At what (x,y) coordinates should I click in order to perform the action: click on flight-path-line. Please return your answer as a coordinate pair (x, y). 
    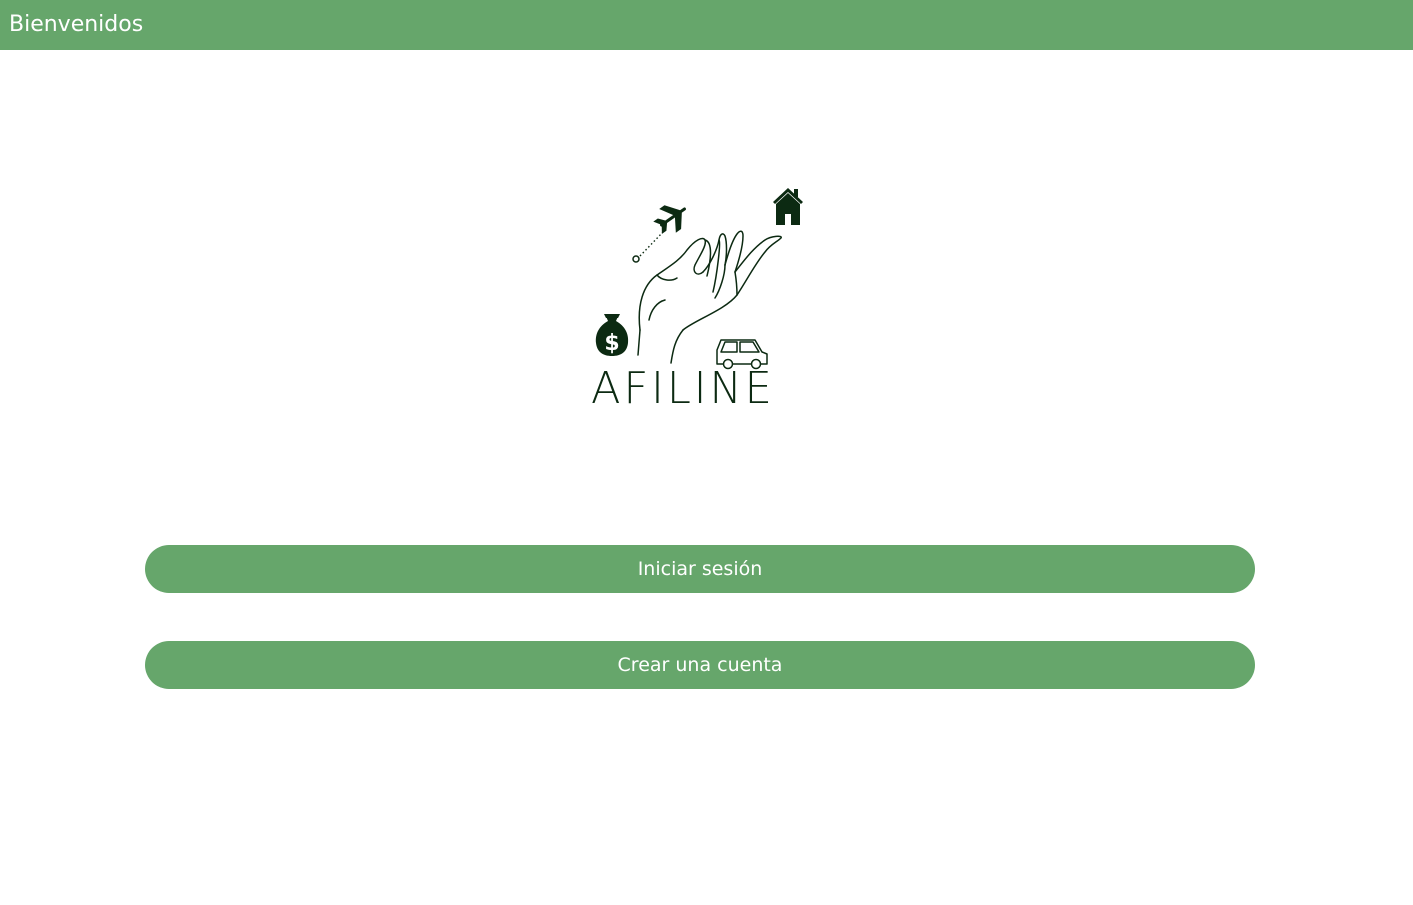
    Looking at the image, I should click on (651, 244).